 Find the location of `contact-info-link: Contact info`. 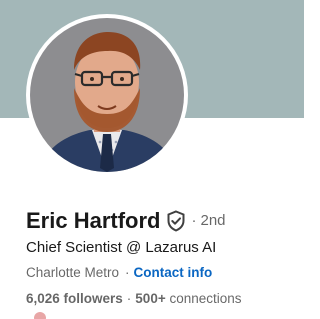

contact-info-link: Contact info is located at coordinates (173, 272).